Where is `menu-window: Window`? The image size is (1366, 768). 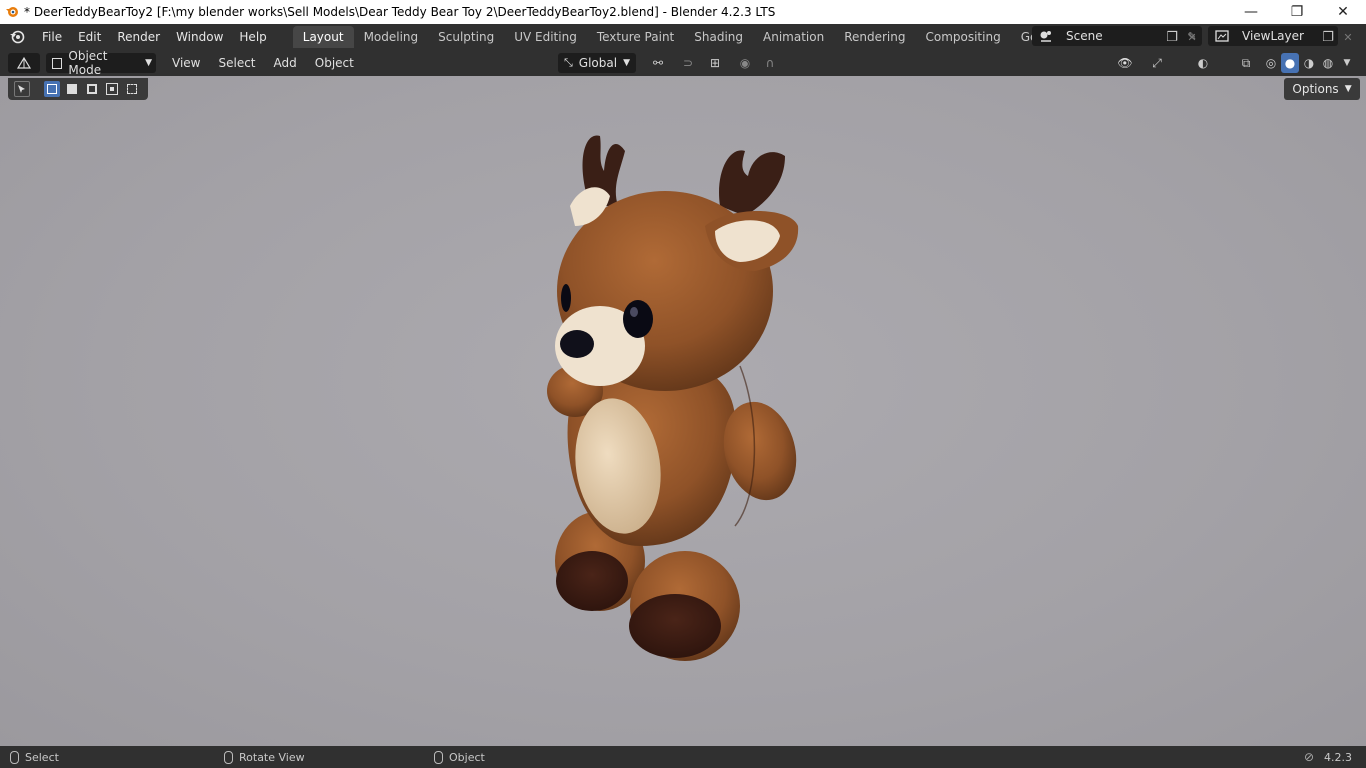 menu-window: Window is located at coordinates (199, 37).